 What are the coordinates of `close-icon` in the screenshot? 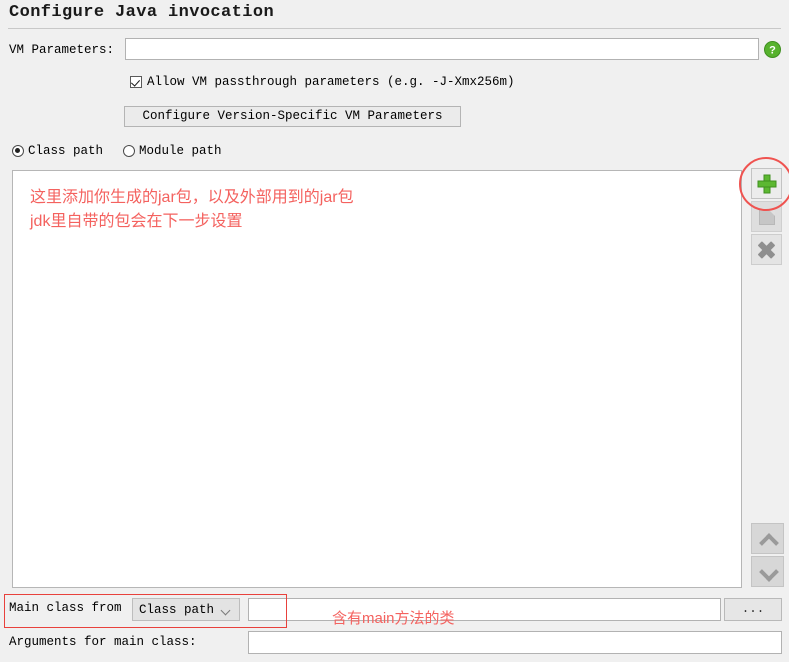 It's located at (766, 249).